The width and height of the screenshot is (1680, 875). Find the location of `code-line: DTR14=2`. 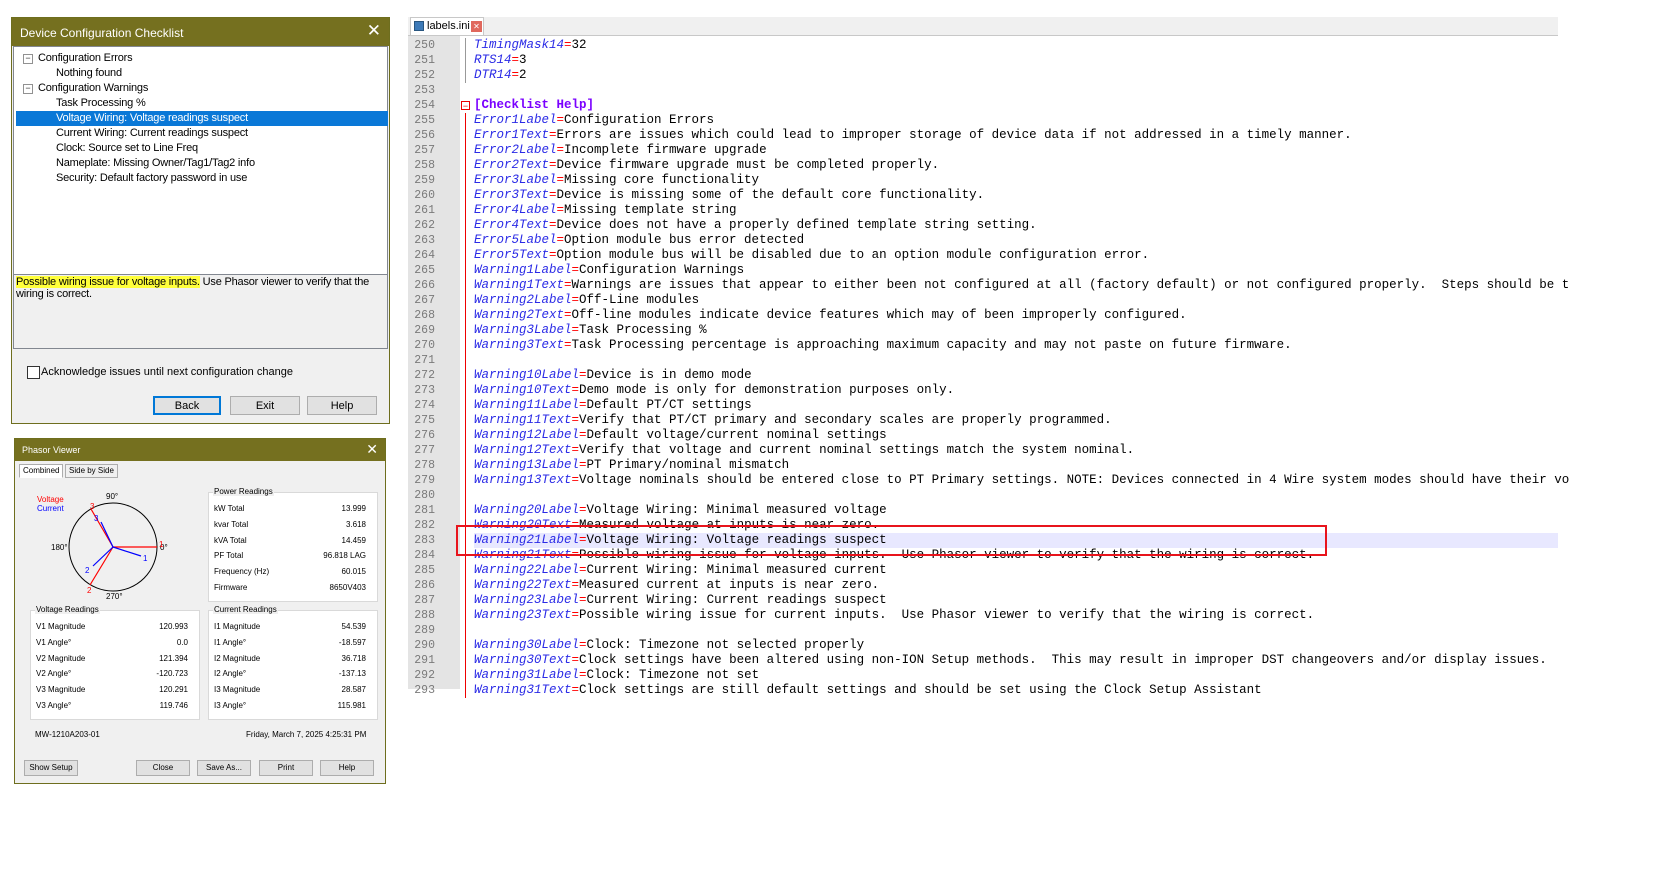

code-line: DTR14=2 is located at coordinates (500, 75).